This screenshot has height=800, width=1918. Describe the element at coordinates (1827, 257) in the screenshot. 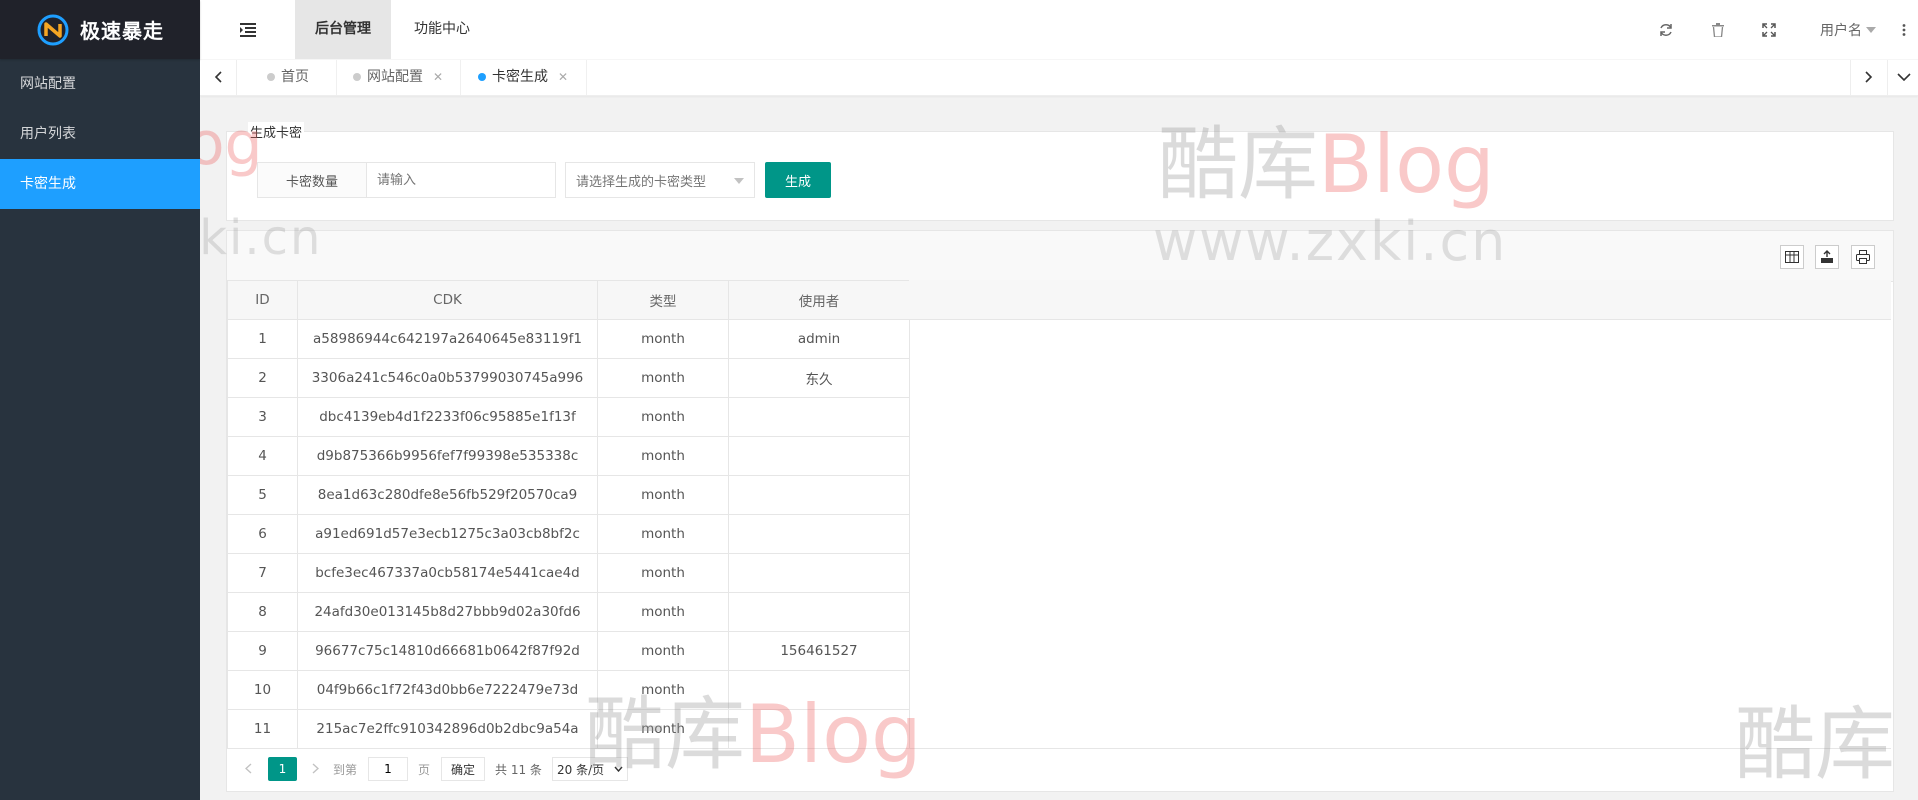

I see `export-button` at that location.